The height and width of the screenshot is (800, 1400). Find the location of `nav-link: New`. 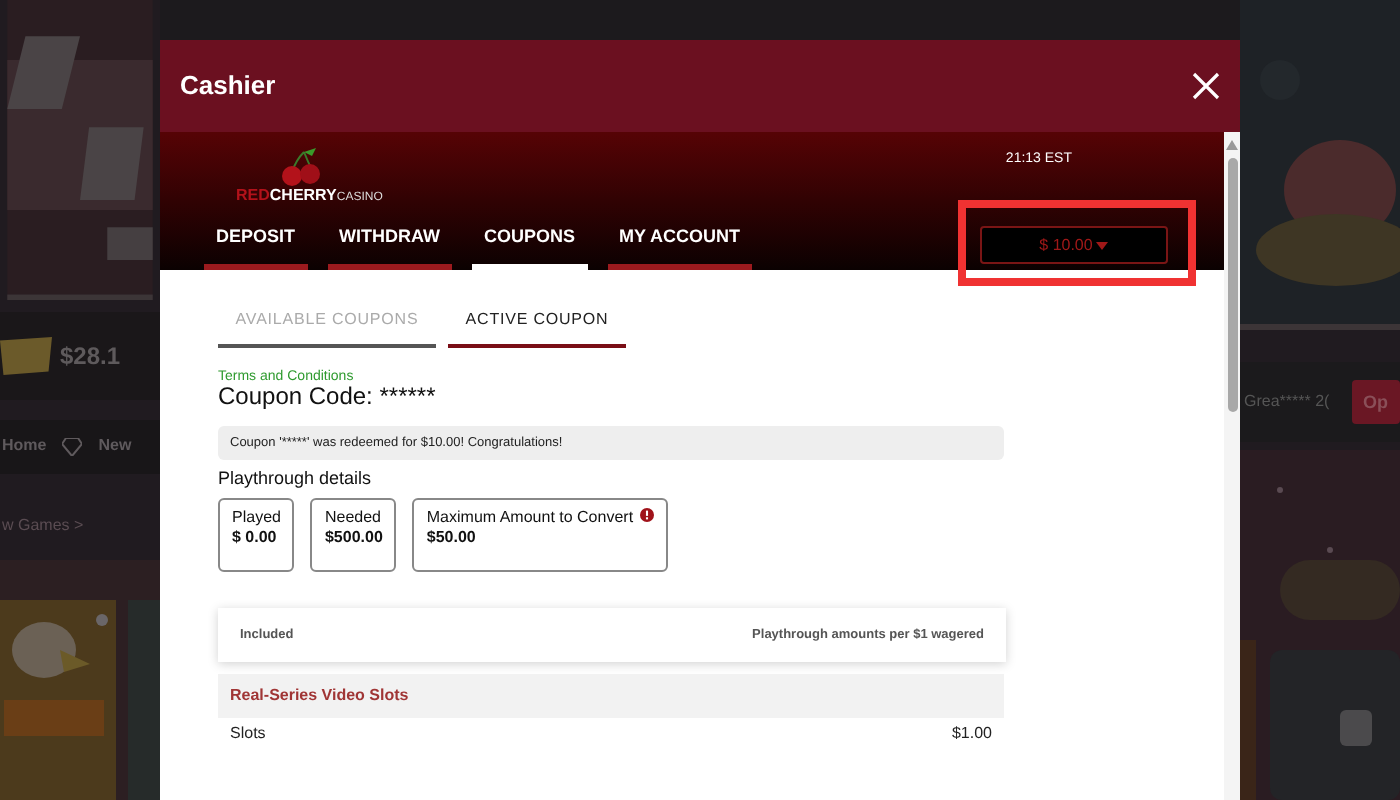

nav-link: New is located at coordinates (115, 446).